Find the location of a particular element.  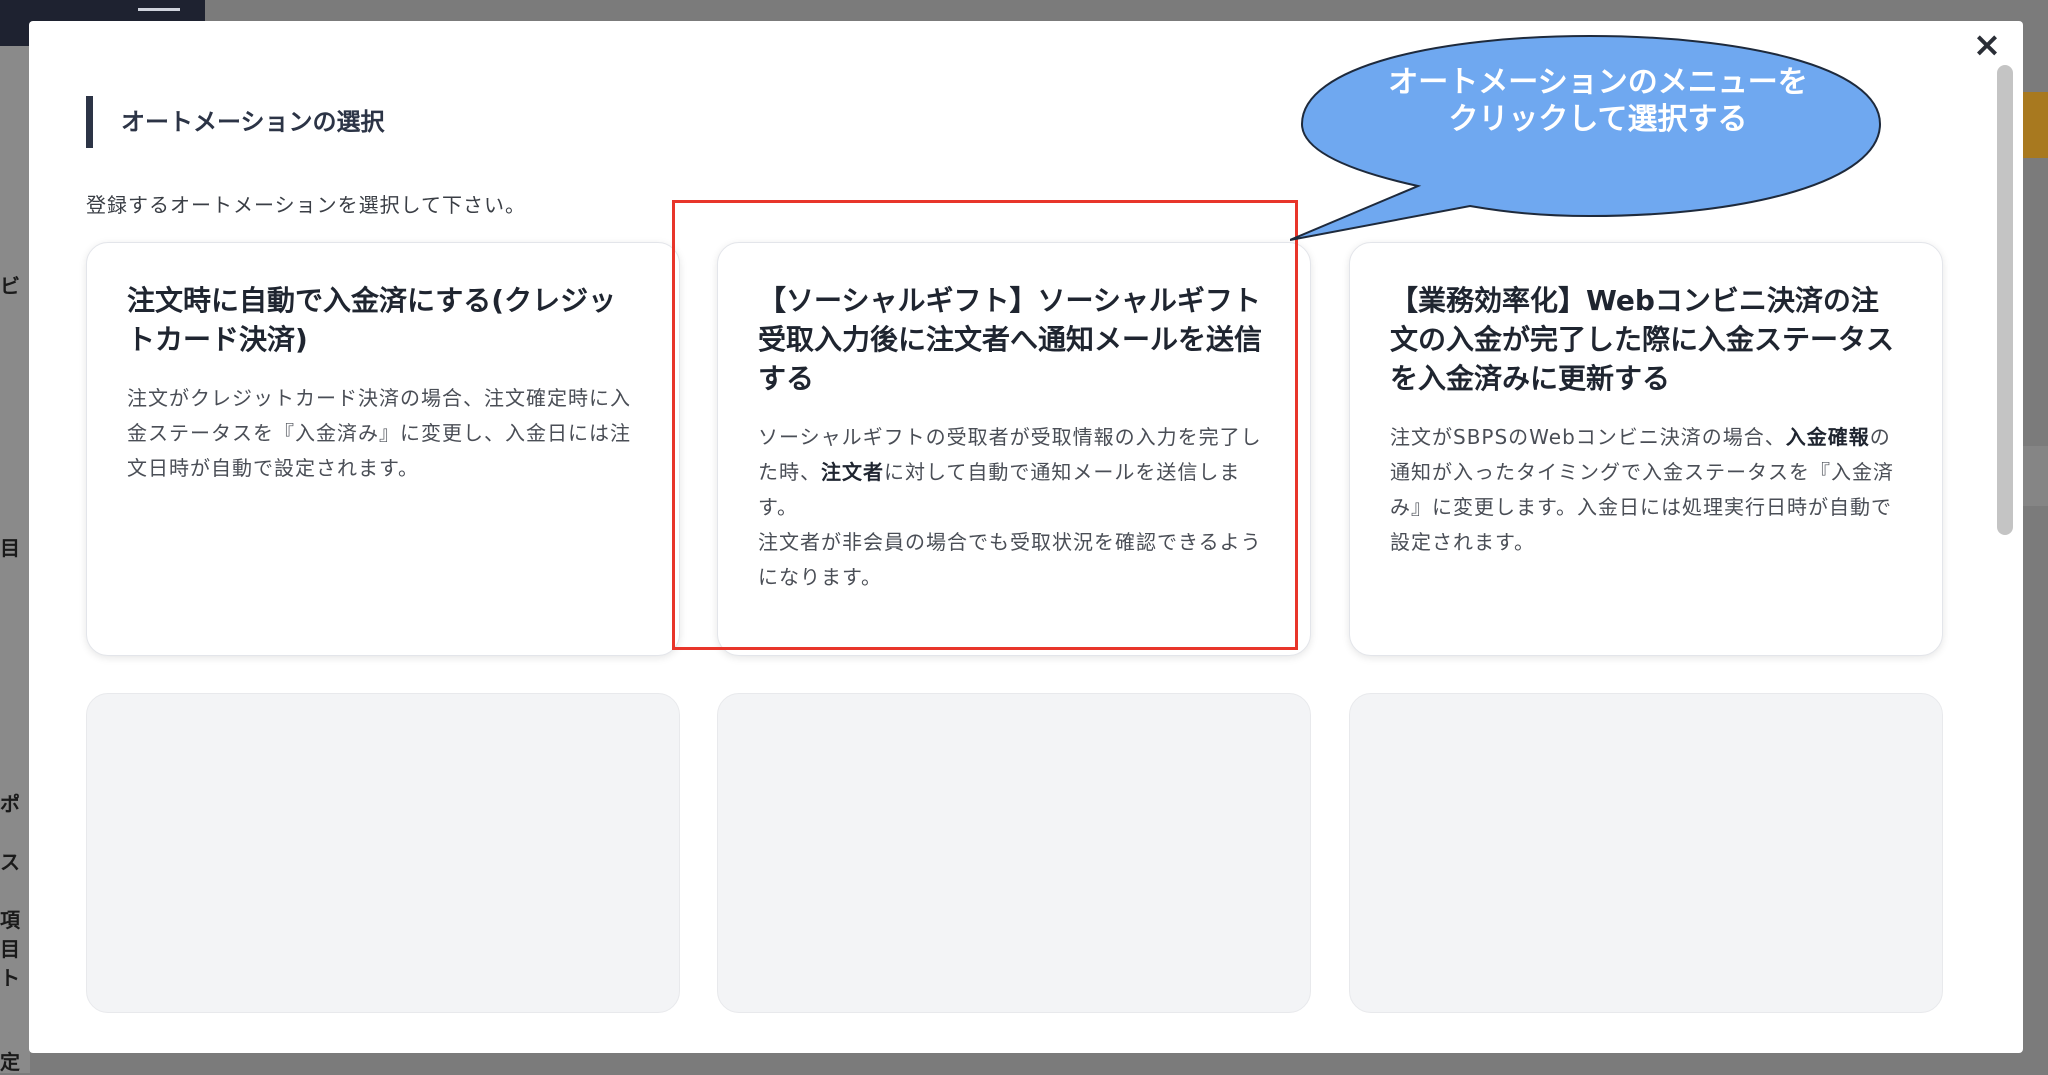

menu-icon is located at coordinates (159, 9).